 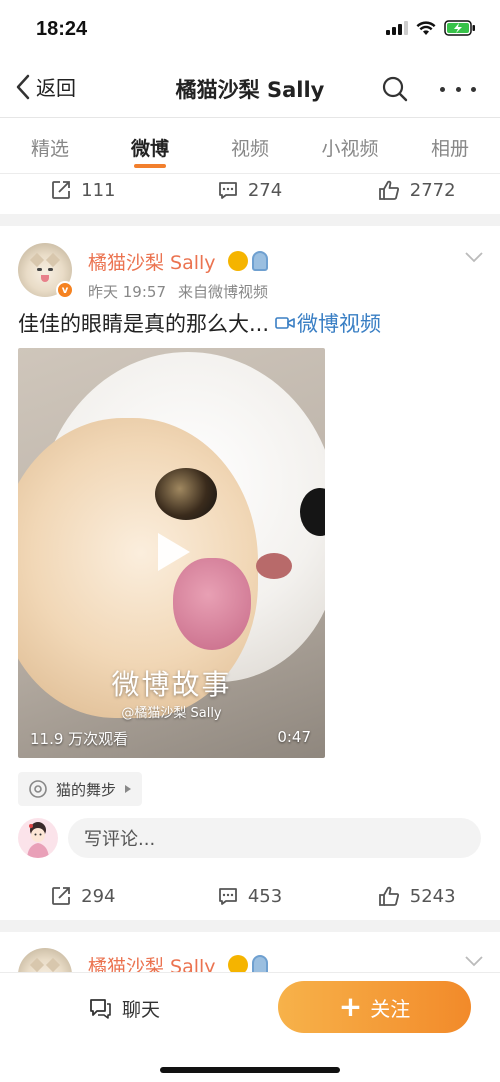 I want to click on wifi-icon, so click(x=426, y=27).